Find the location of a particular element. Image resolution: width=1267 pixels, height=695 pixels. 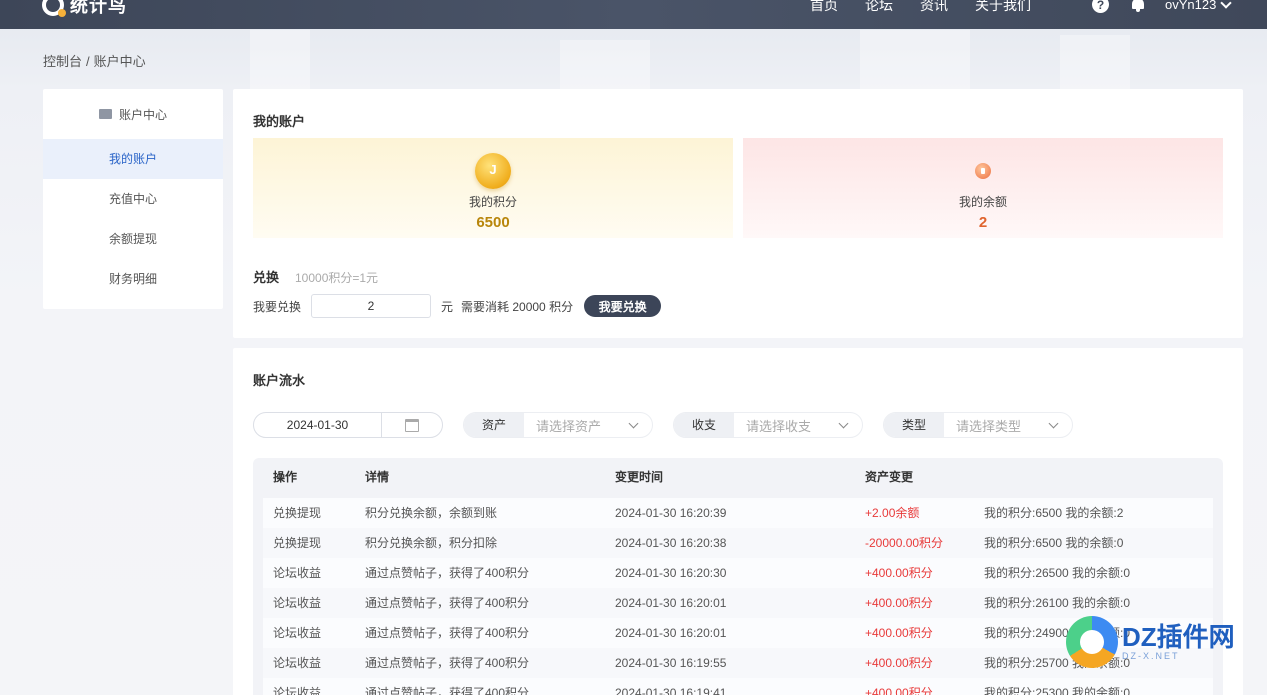

row-summary: 我的积分:25300 我的余额:0 is located at coordinates (1057, 690).